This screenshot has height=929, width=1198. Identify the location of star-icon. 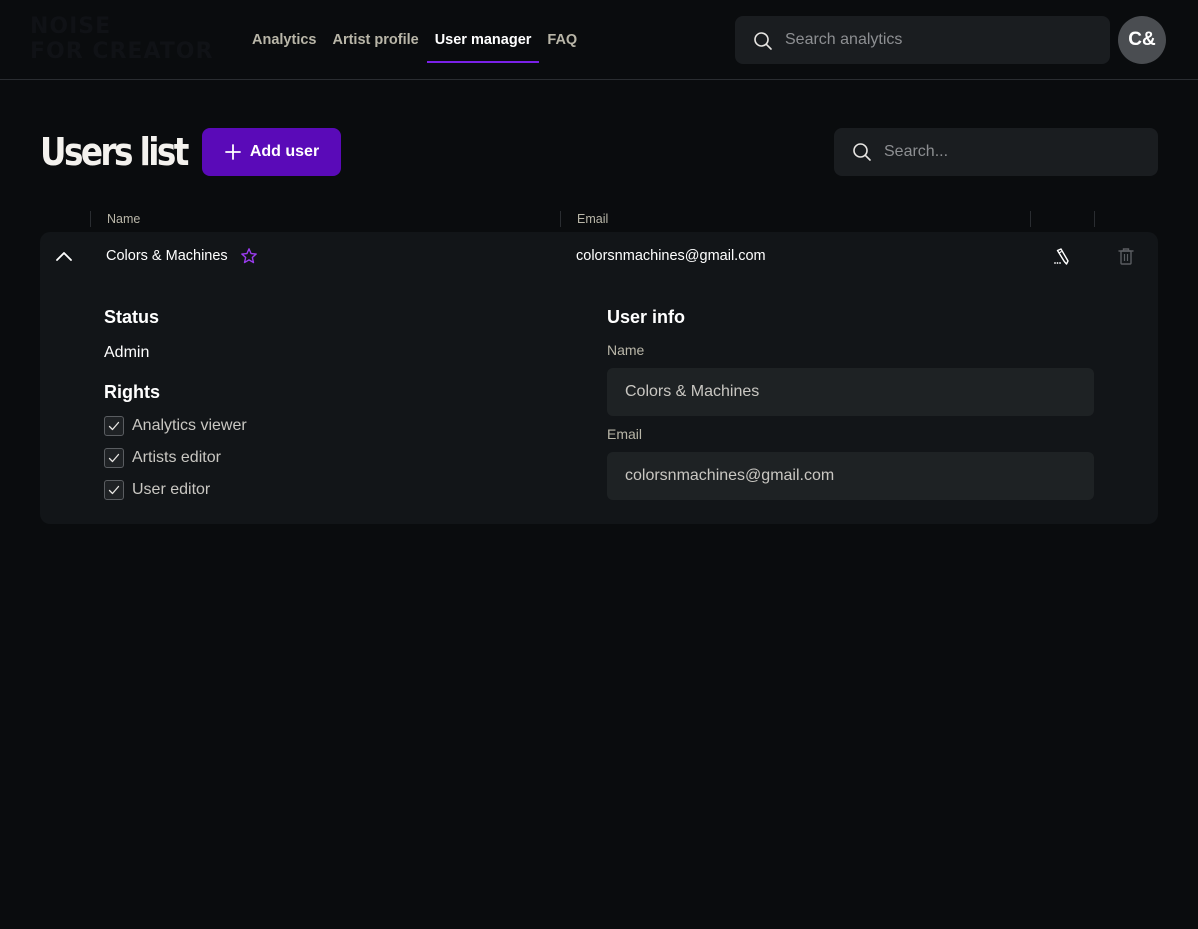
(249, 256).